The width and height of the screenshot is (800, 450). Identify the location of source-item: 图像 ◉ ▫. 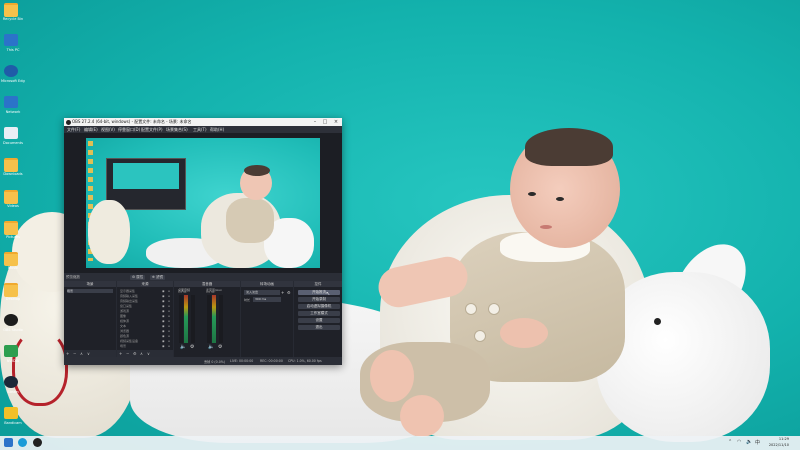
(147, 316).